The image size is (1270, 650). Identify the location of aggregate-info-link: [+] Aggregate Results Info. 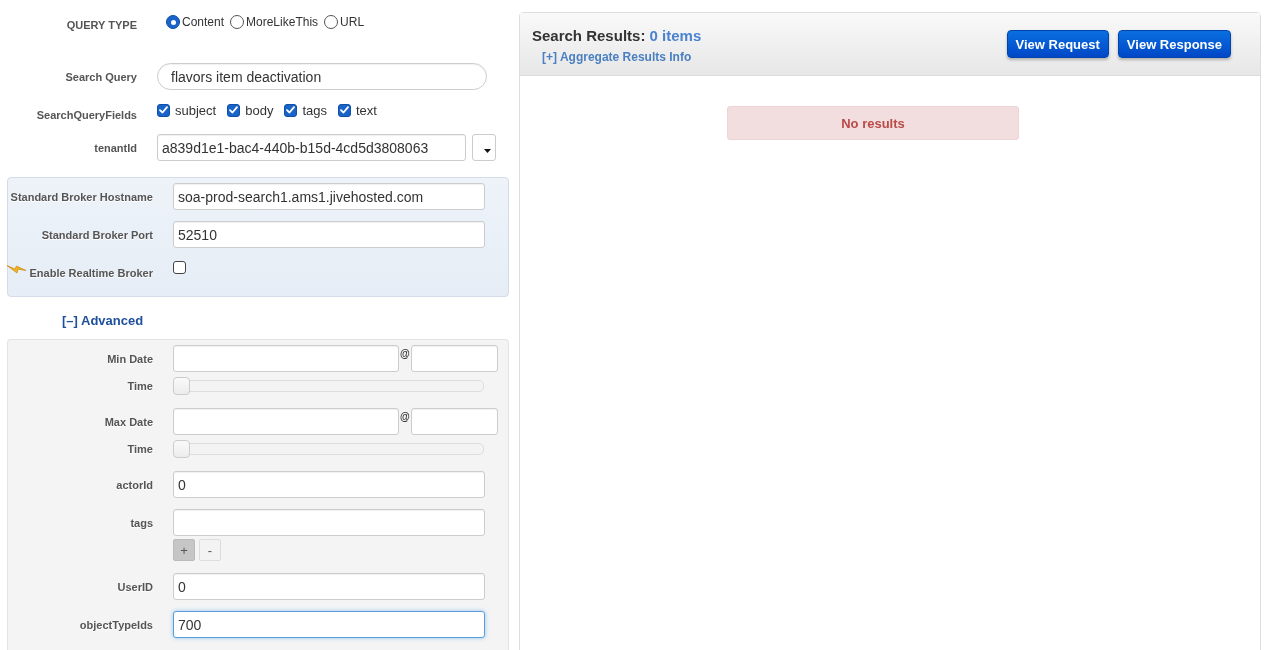
(622, 57).